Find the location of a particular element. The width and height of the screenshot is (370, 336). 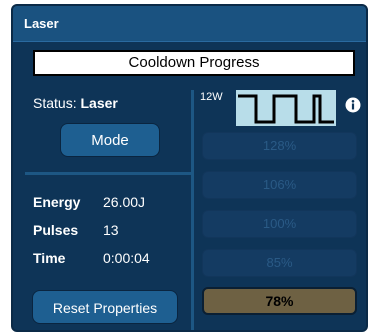

power-level-85: 85% is located at coordinates (279, 263).